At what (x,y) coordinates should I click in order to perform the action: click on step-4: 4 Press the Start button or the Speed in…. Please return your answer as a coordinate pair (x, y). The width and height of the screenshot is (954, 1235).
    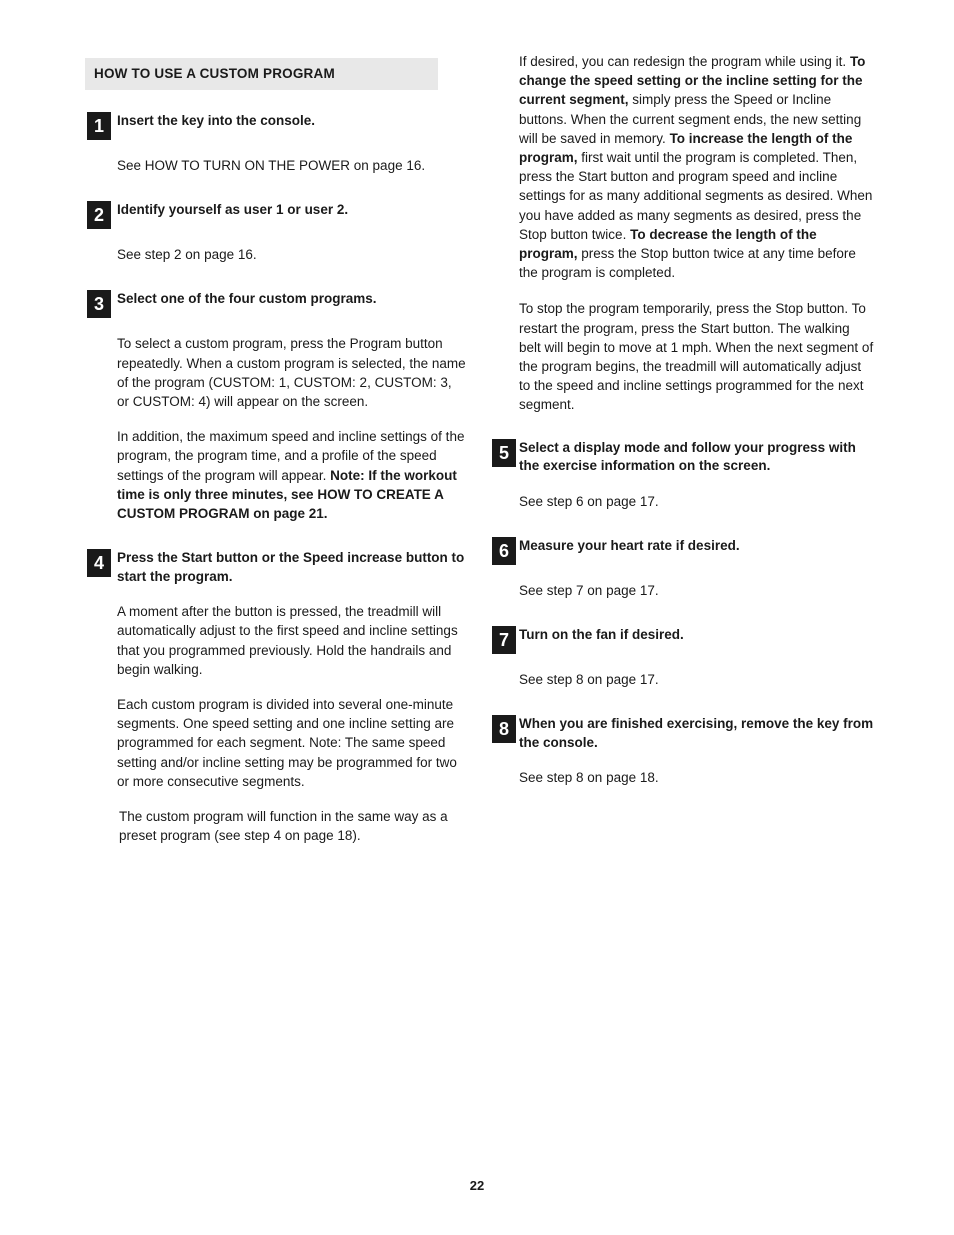
    Looking at the image, I should click on (276, 697).